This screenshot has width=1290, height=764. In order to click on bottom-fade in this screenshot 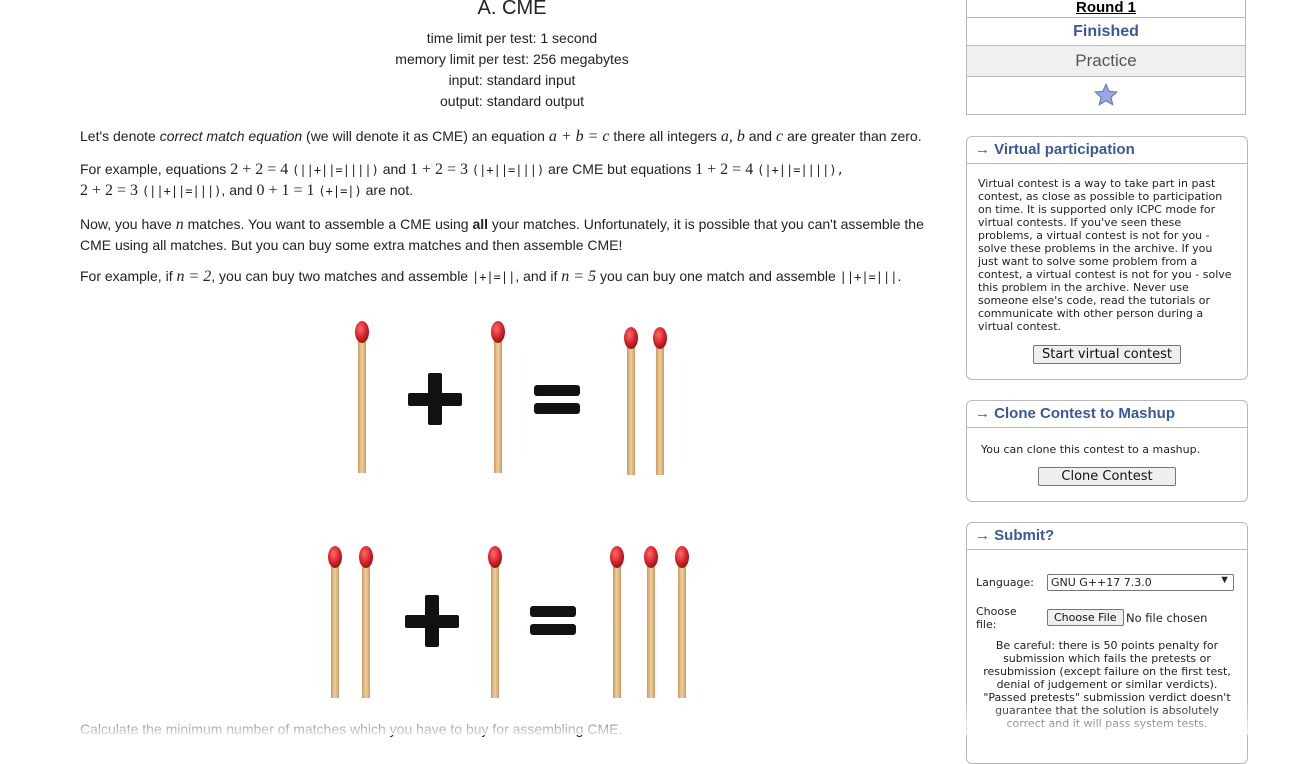, I will do `click(645, 720)`.